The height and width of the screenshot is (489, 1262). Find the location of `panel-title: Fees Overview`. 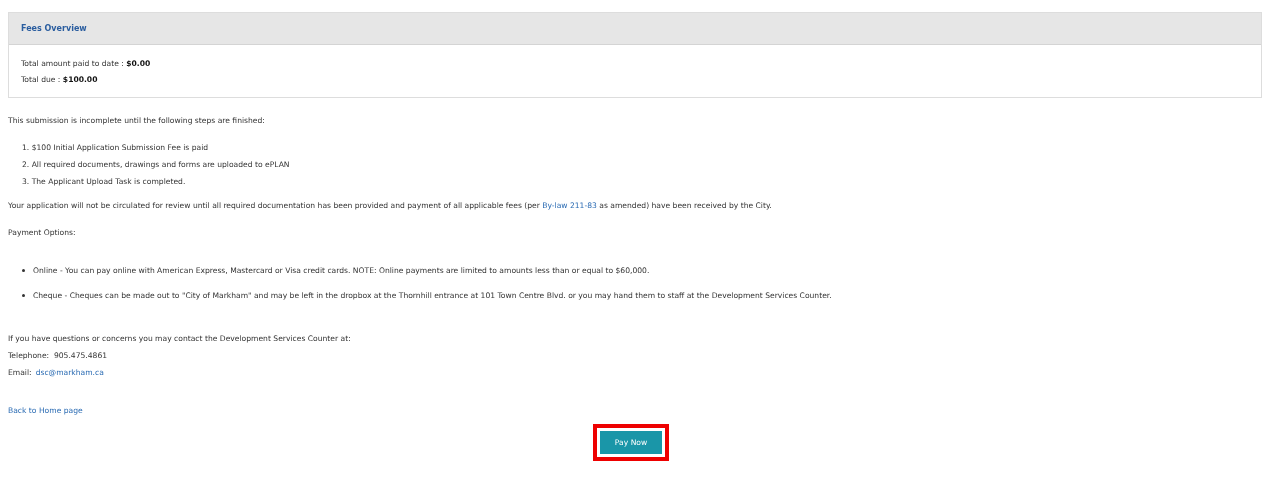

panel-title: Fees Overview is located at coordinates (54, 28).